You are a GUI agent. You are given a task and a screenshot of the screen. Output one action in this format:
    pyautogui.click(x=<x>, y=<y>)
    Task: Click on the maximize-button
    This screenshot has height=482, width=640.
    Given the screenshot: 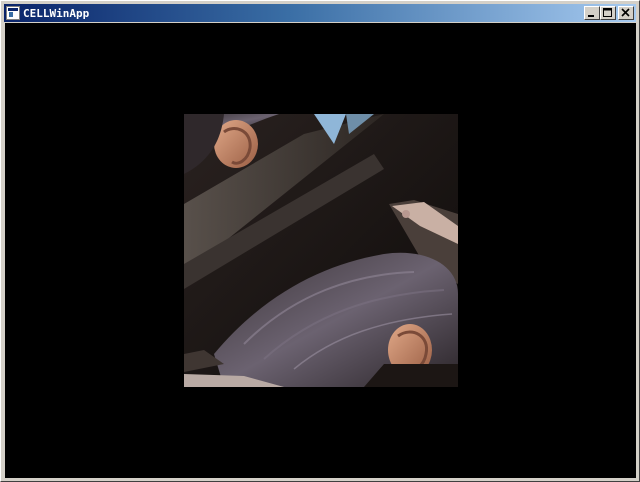 What is the action you would take?
    pyautogui.click(x=608, y=13)
    